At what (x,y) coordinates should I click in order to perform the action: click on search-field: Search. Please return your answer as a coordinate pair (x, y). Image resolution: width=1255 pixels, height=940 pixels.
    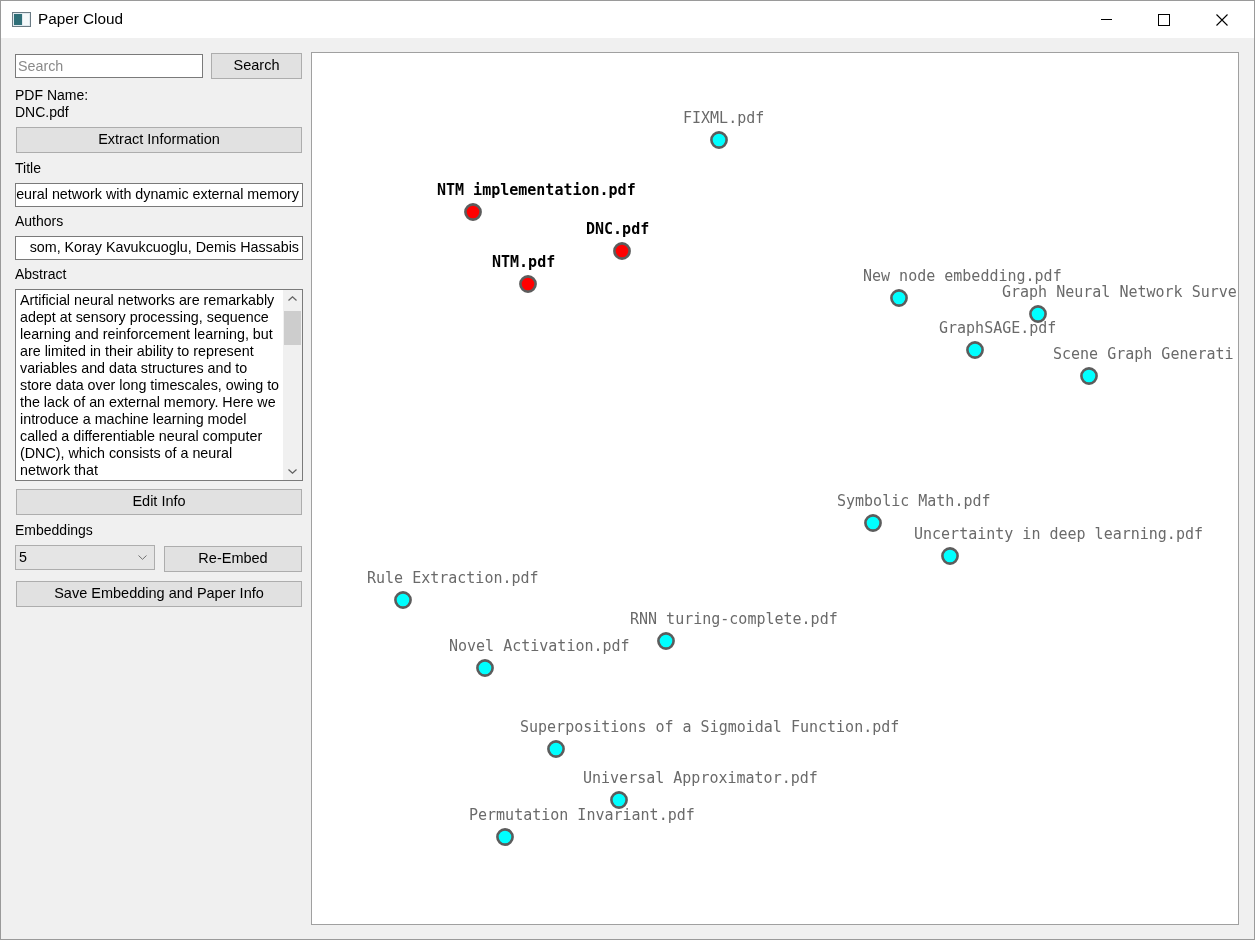
    Looking at the image, I should click on (109, 66).